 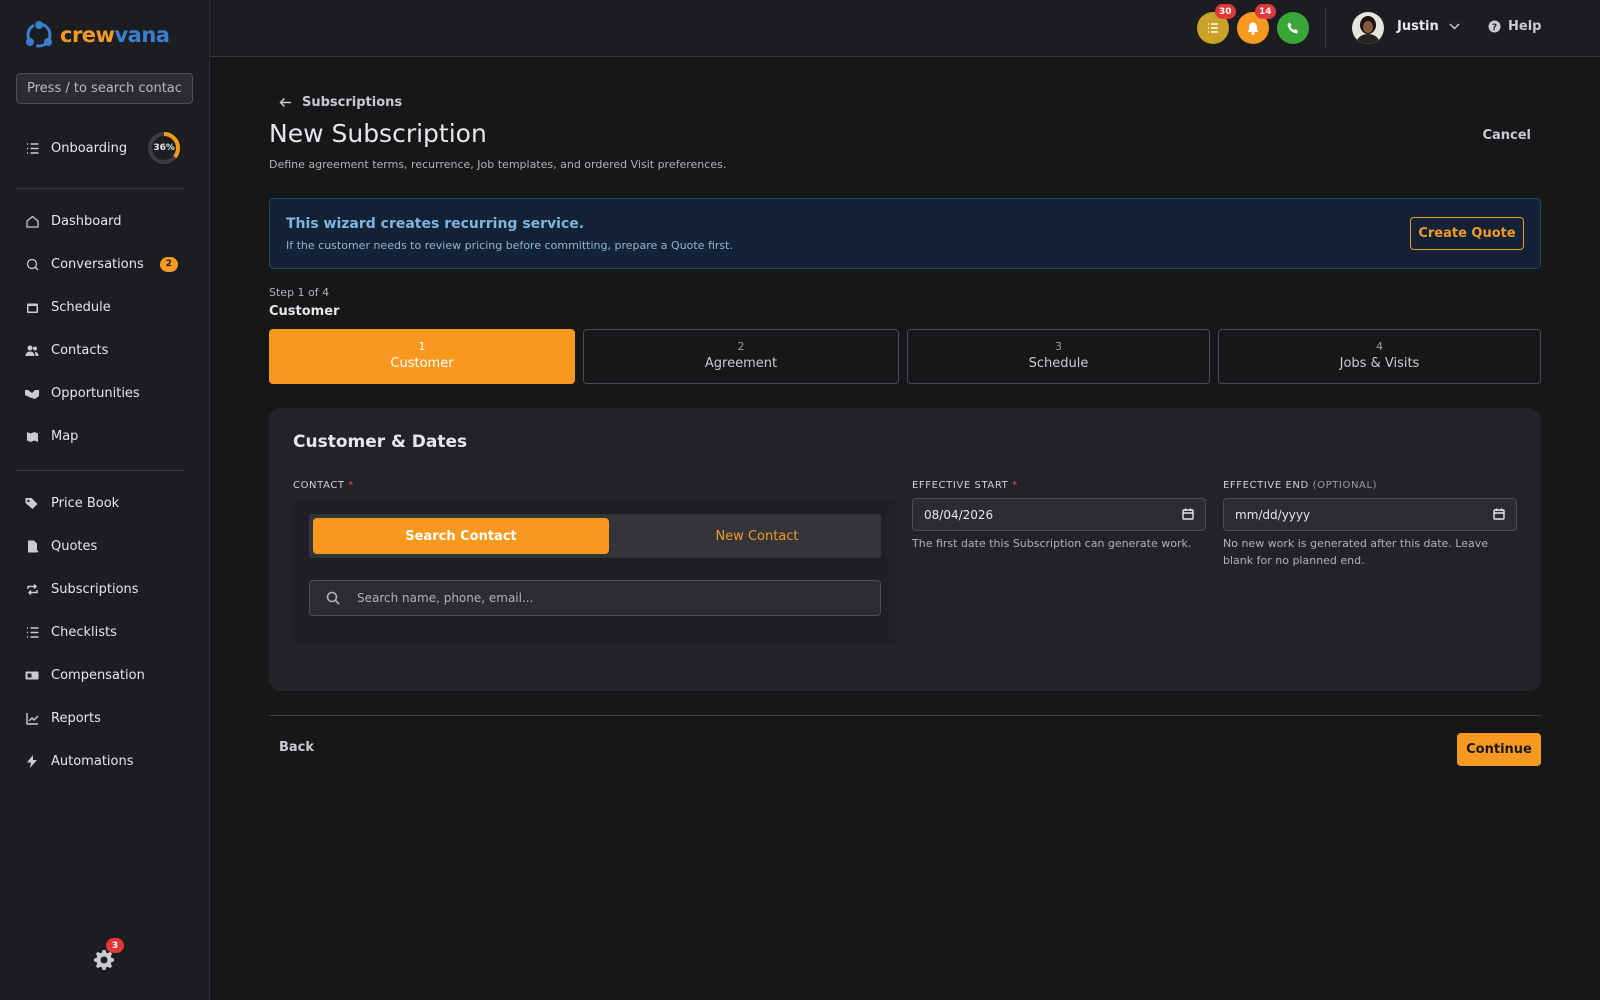 I want to click on home-icon, so click(x=32, y=221).